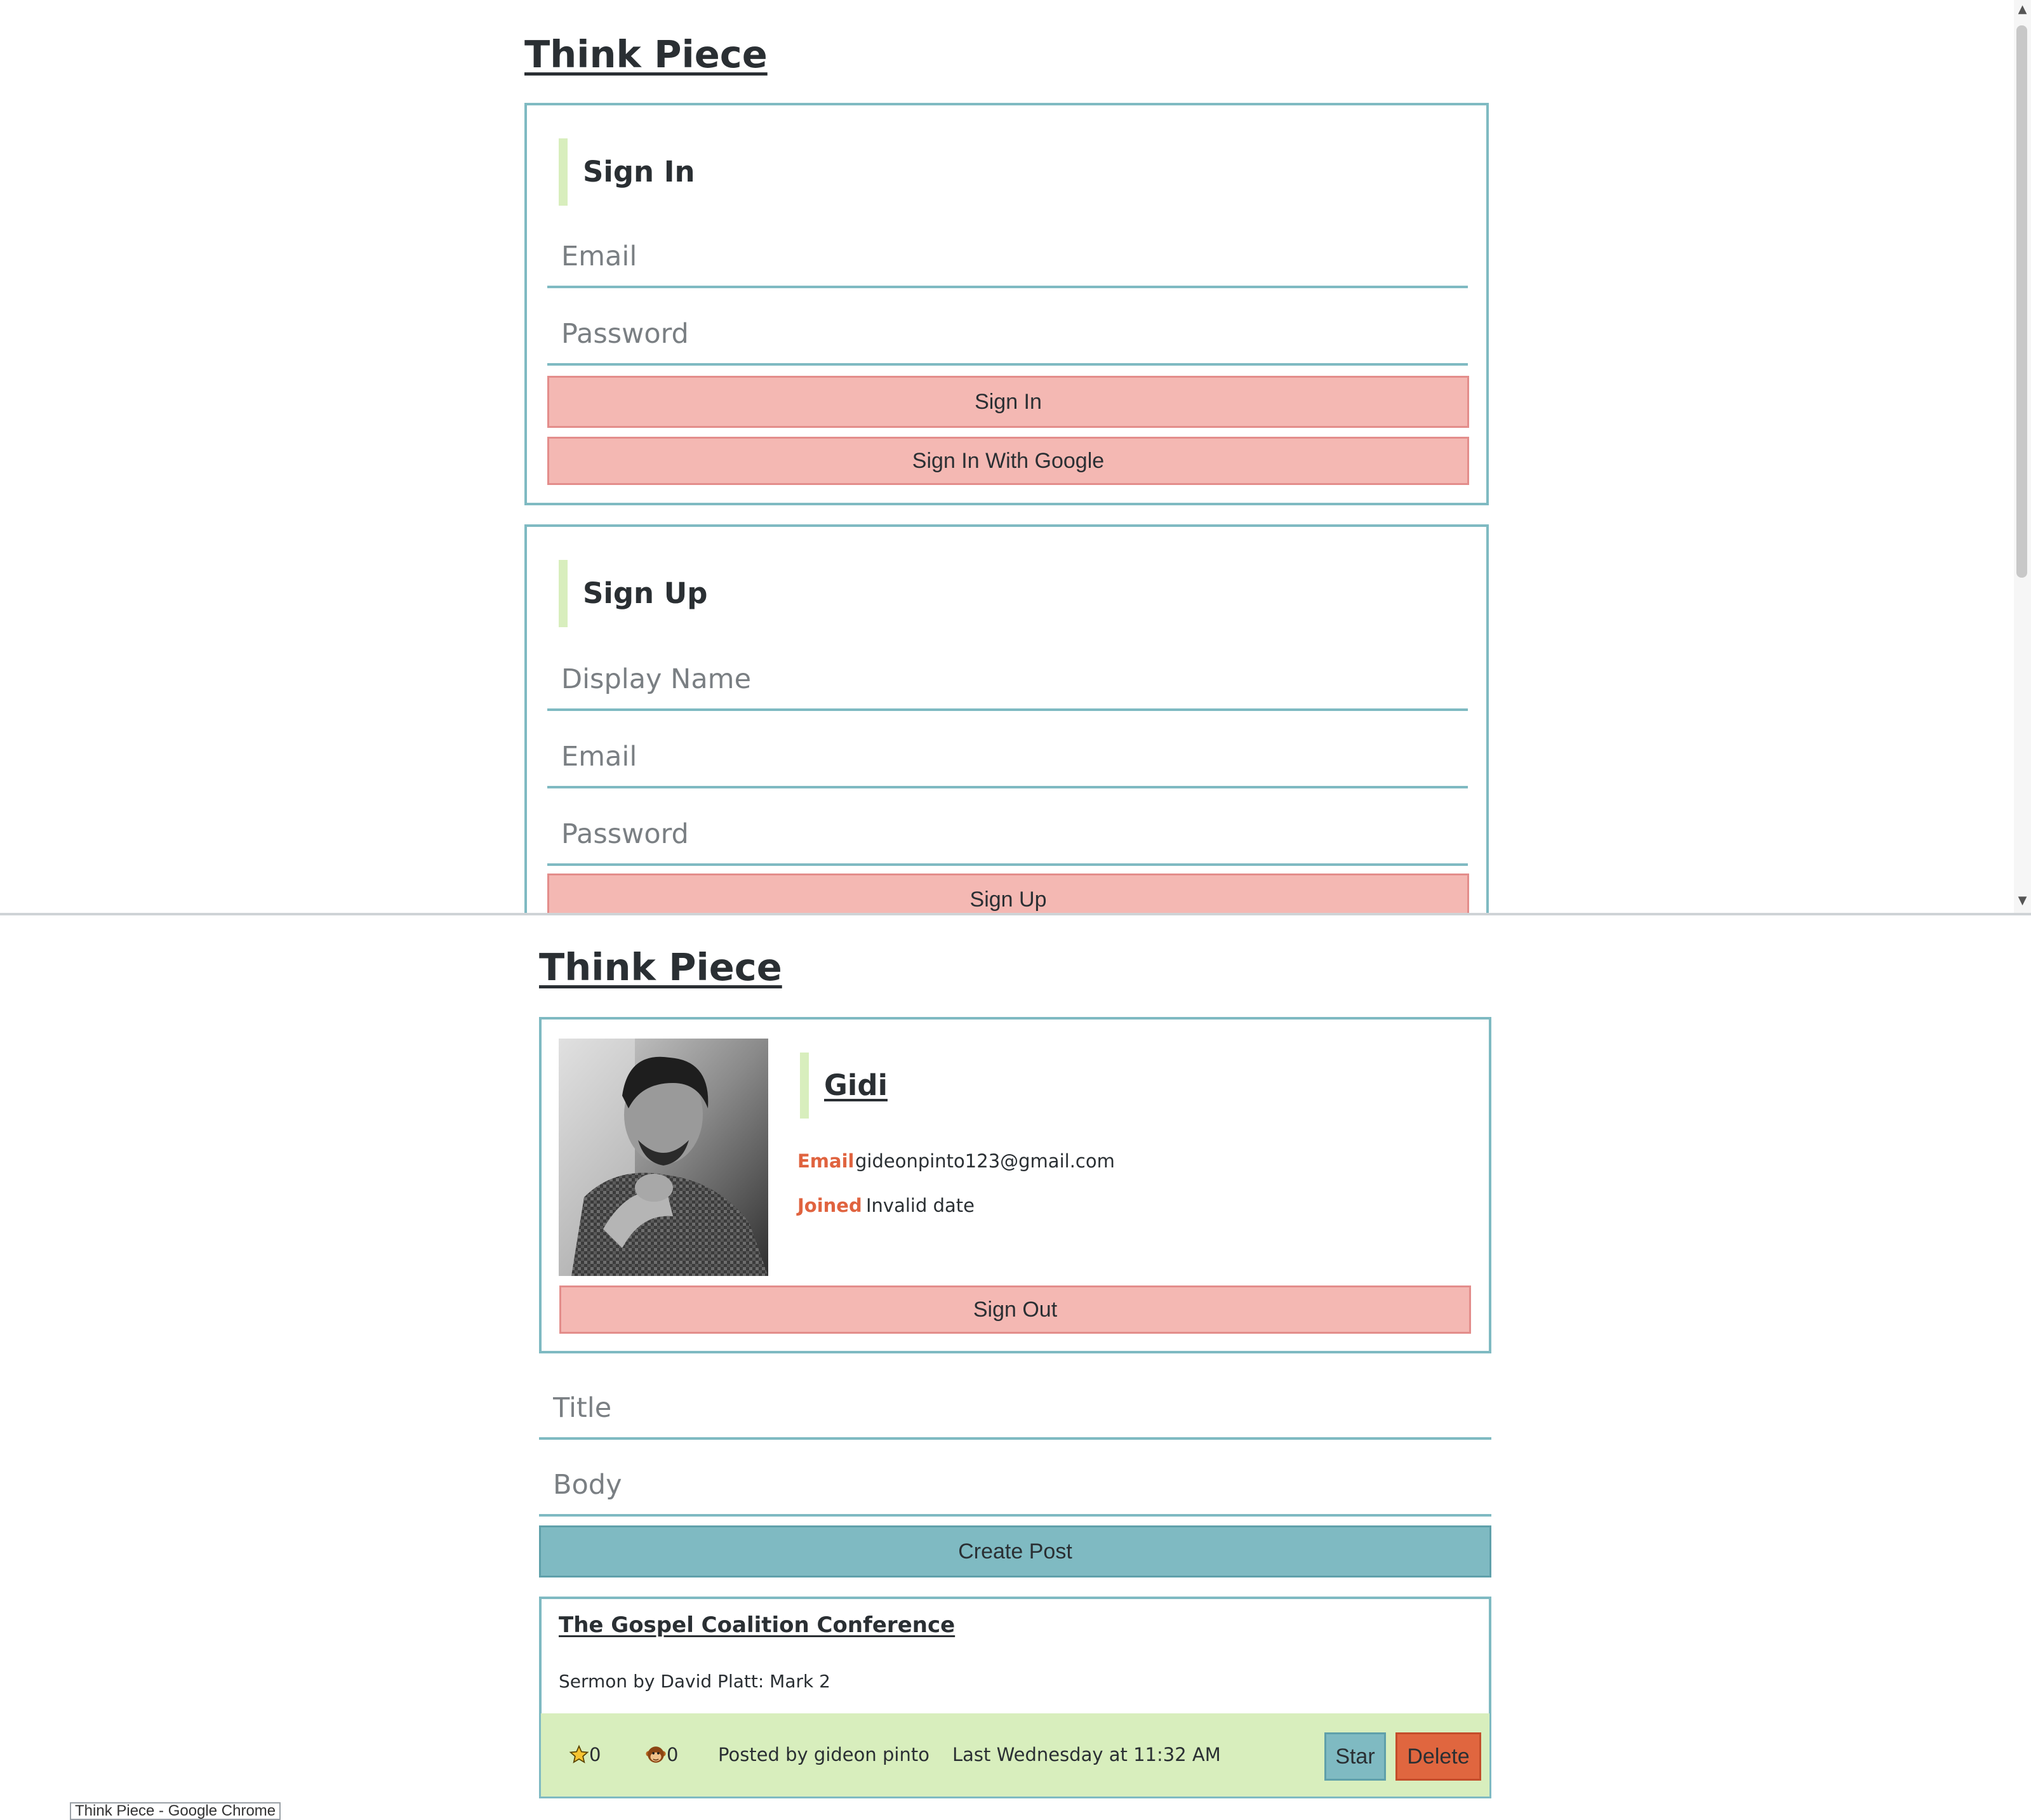 The image size is (2031, 1820). What do you see at coordinates (2023, 9) in the screenshot?
I see `scroll-up-arrow-icon: ▲` at bounding box center [2023, 9].